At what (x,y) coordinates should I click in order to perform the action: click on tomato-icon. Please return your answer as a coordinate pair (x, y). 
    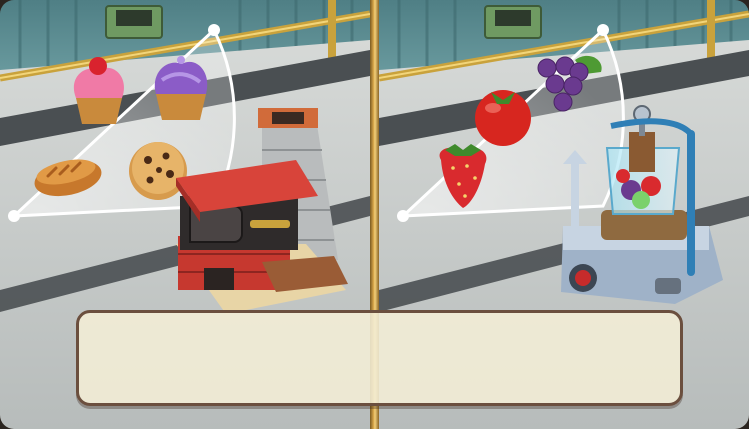
    Looking at the image, I should click on (503, 118).